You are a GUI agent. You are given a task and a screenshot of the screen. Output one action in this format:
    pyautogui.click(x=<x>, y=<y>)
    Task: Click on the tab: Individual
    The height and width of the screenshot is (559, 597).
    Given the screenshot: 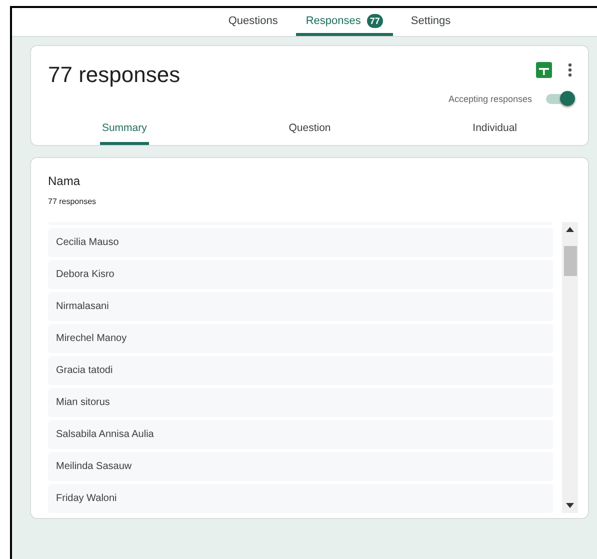 What is the action you would take?
    pyautogui.click(x=495, y=131)
    